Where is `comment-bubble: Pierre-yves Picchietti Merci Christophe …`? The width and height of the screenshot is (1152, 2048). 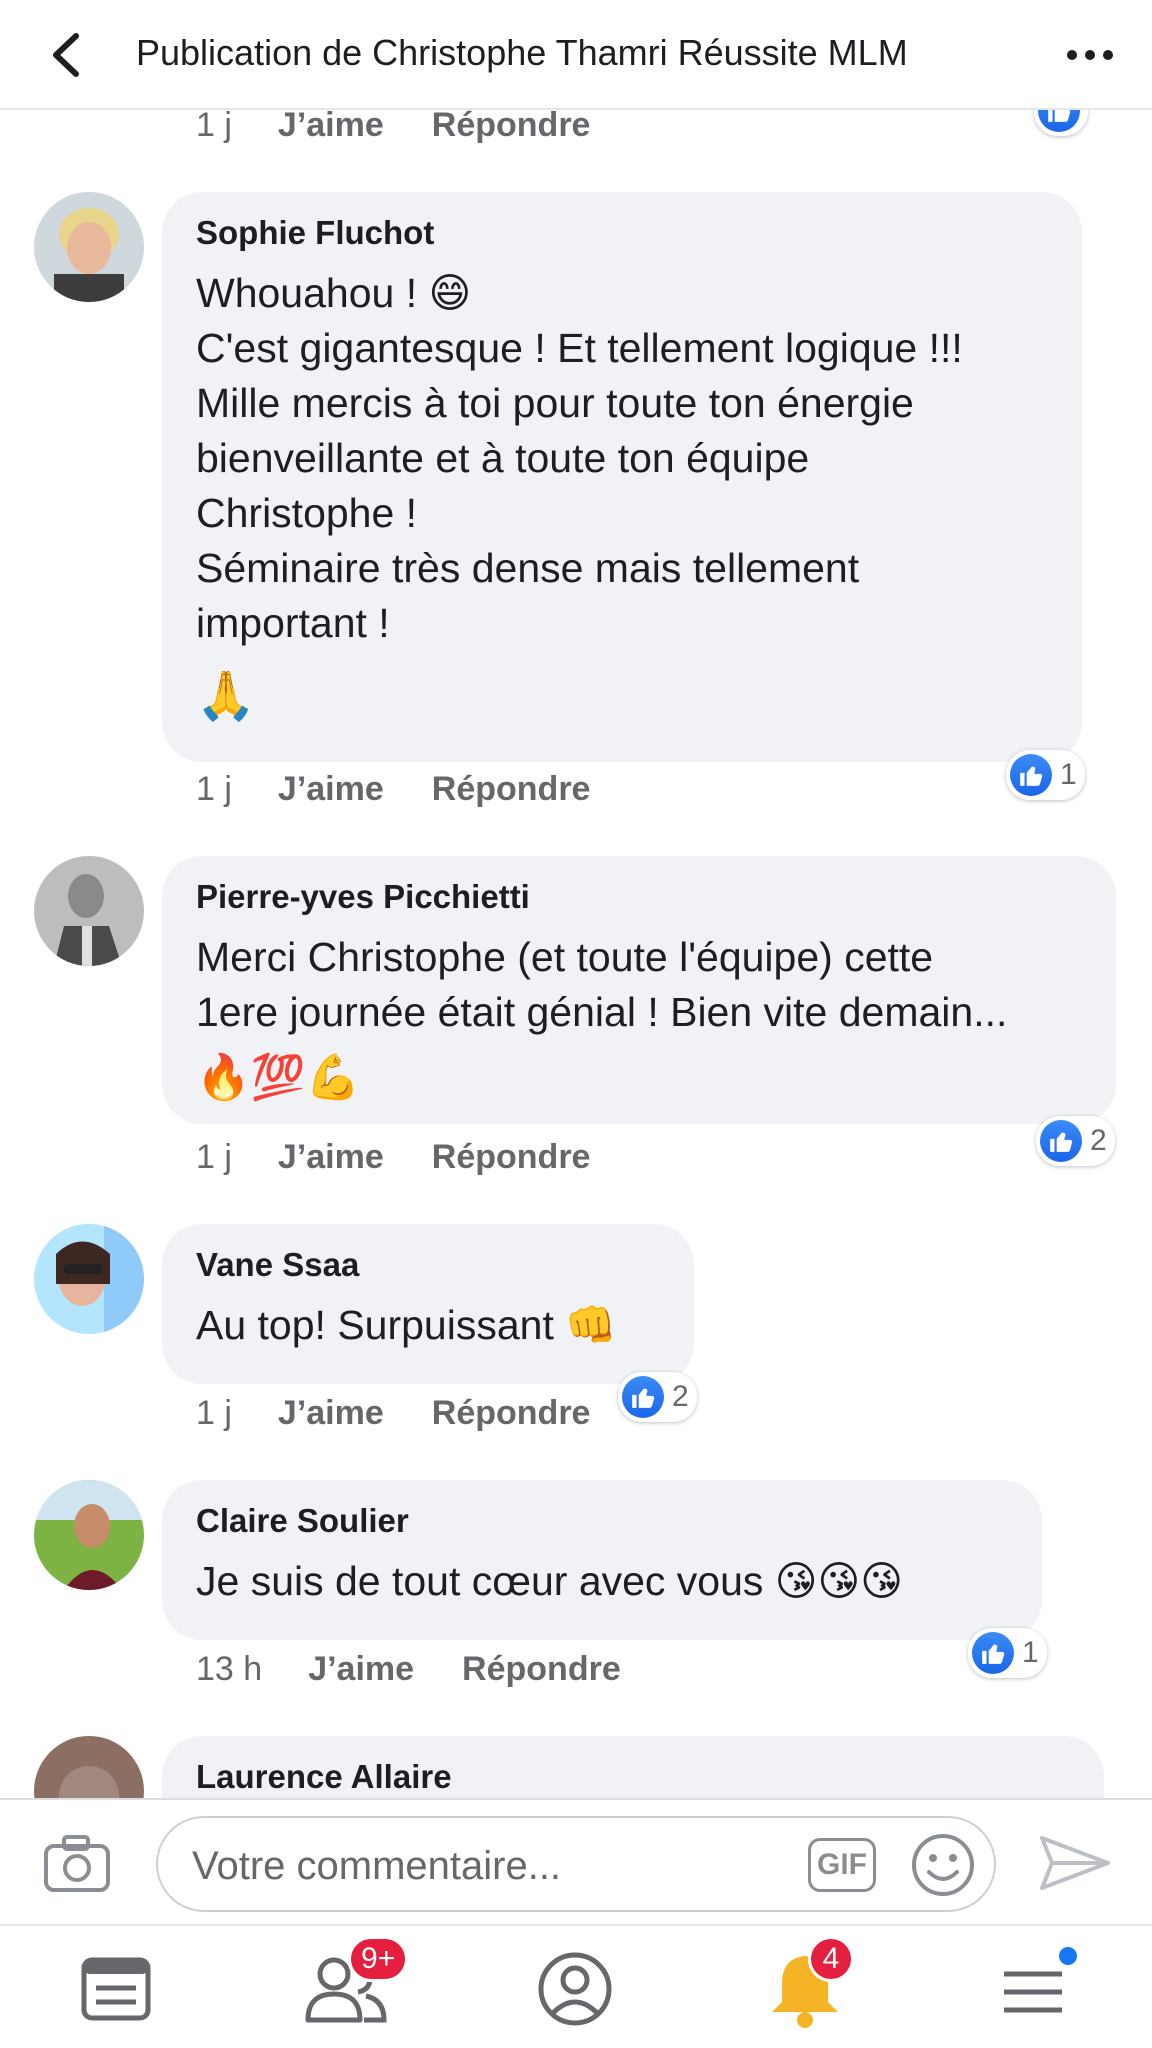
comment-bubble: Pierre-yves Picchietti Merci Christophe … is located at coordinates (639, 990).